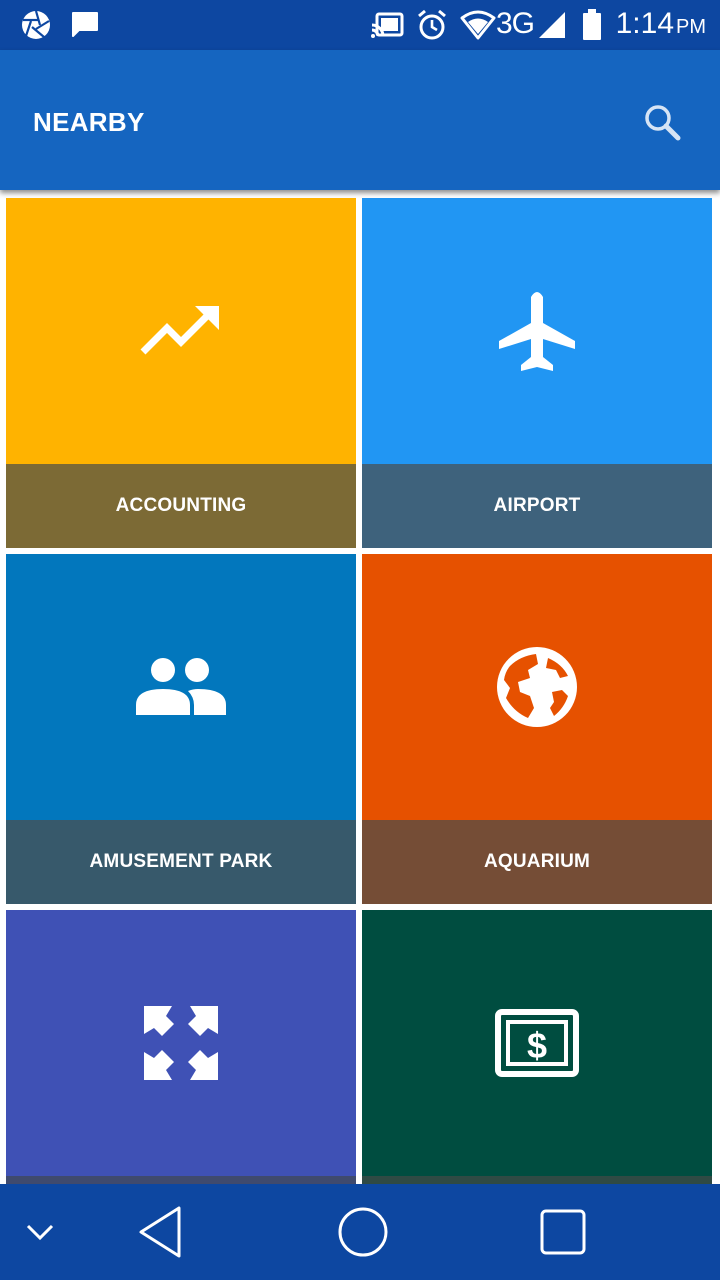  I want to click on category-tile-6: $, so click(537, 1047).